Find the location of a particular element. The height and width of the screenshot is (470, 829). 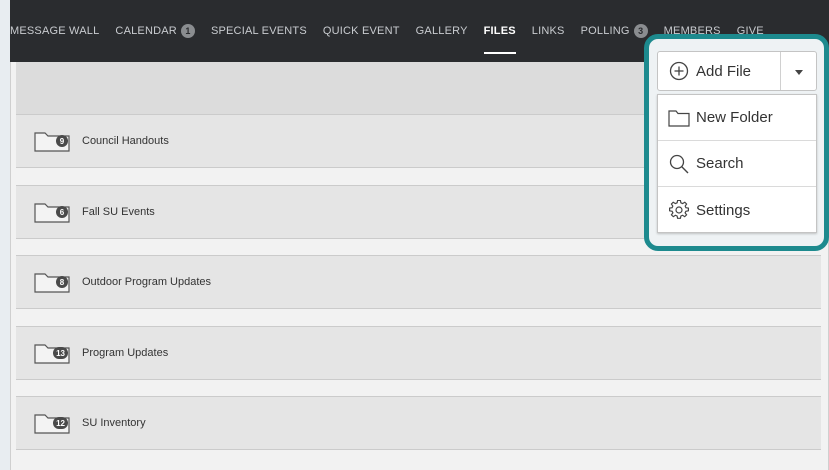

nav-tab-label: MESSAGE WALL is located at coordinates (55, 31).